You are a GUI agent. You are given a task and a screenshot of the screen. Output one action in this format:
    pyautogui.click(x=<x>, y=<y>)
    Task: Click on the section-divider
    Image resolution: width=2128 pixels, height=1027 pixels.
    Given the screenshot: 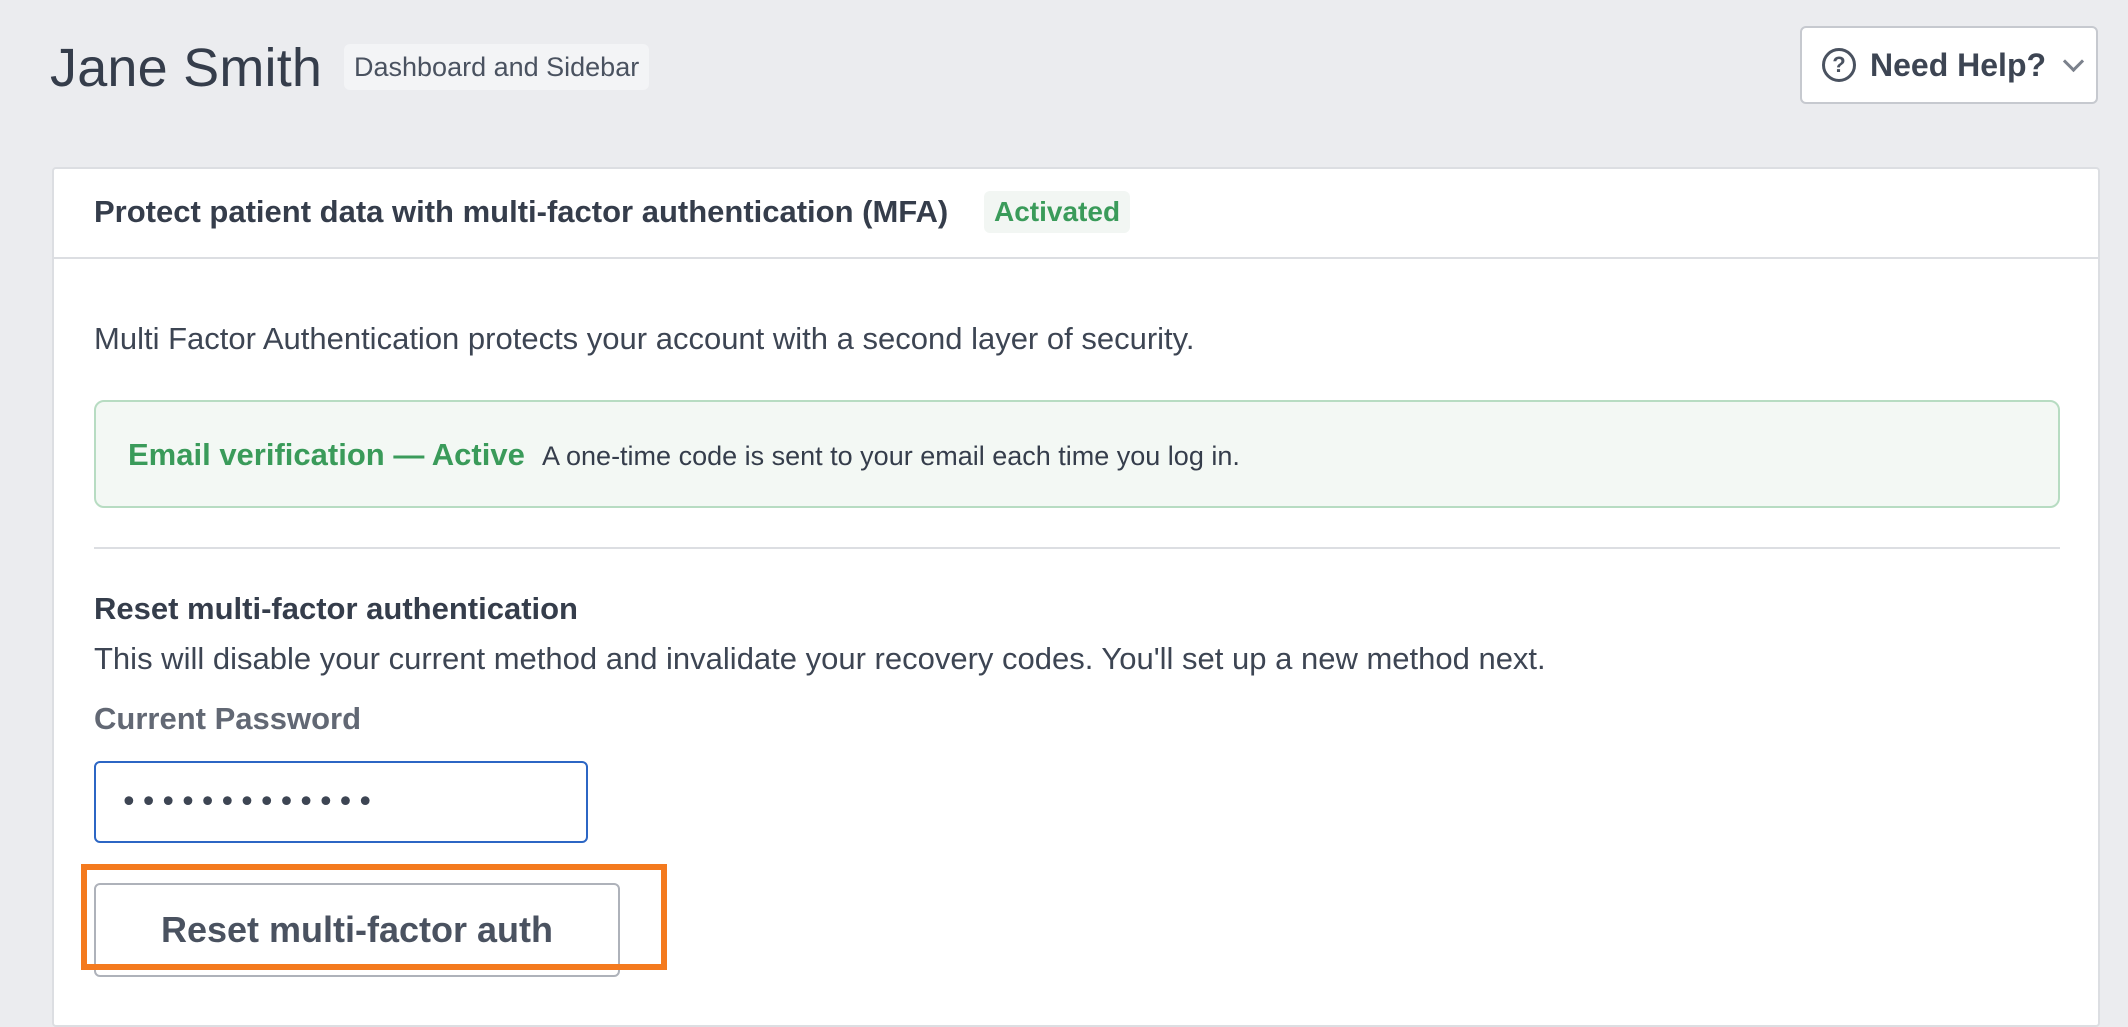 What is the action you would take?
    pyautogui.click(x=1077, y=548)
    